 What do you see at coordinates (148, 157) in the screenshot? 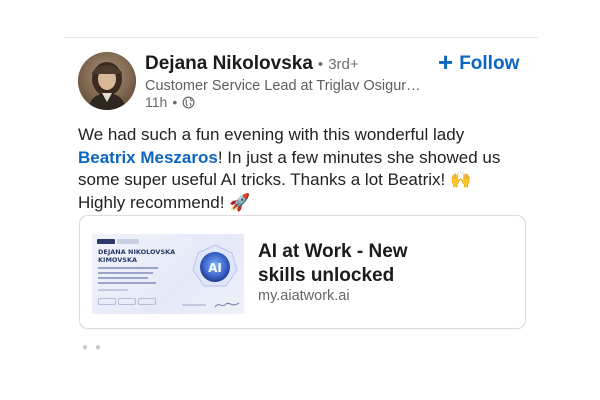
I see `mention-link: Beatrix Meszaros` at bounding box center [148, 157].